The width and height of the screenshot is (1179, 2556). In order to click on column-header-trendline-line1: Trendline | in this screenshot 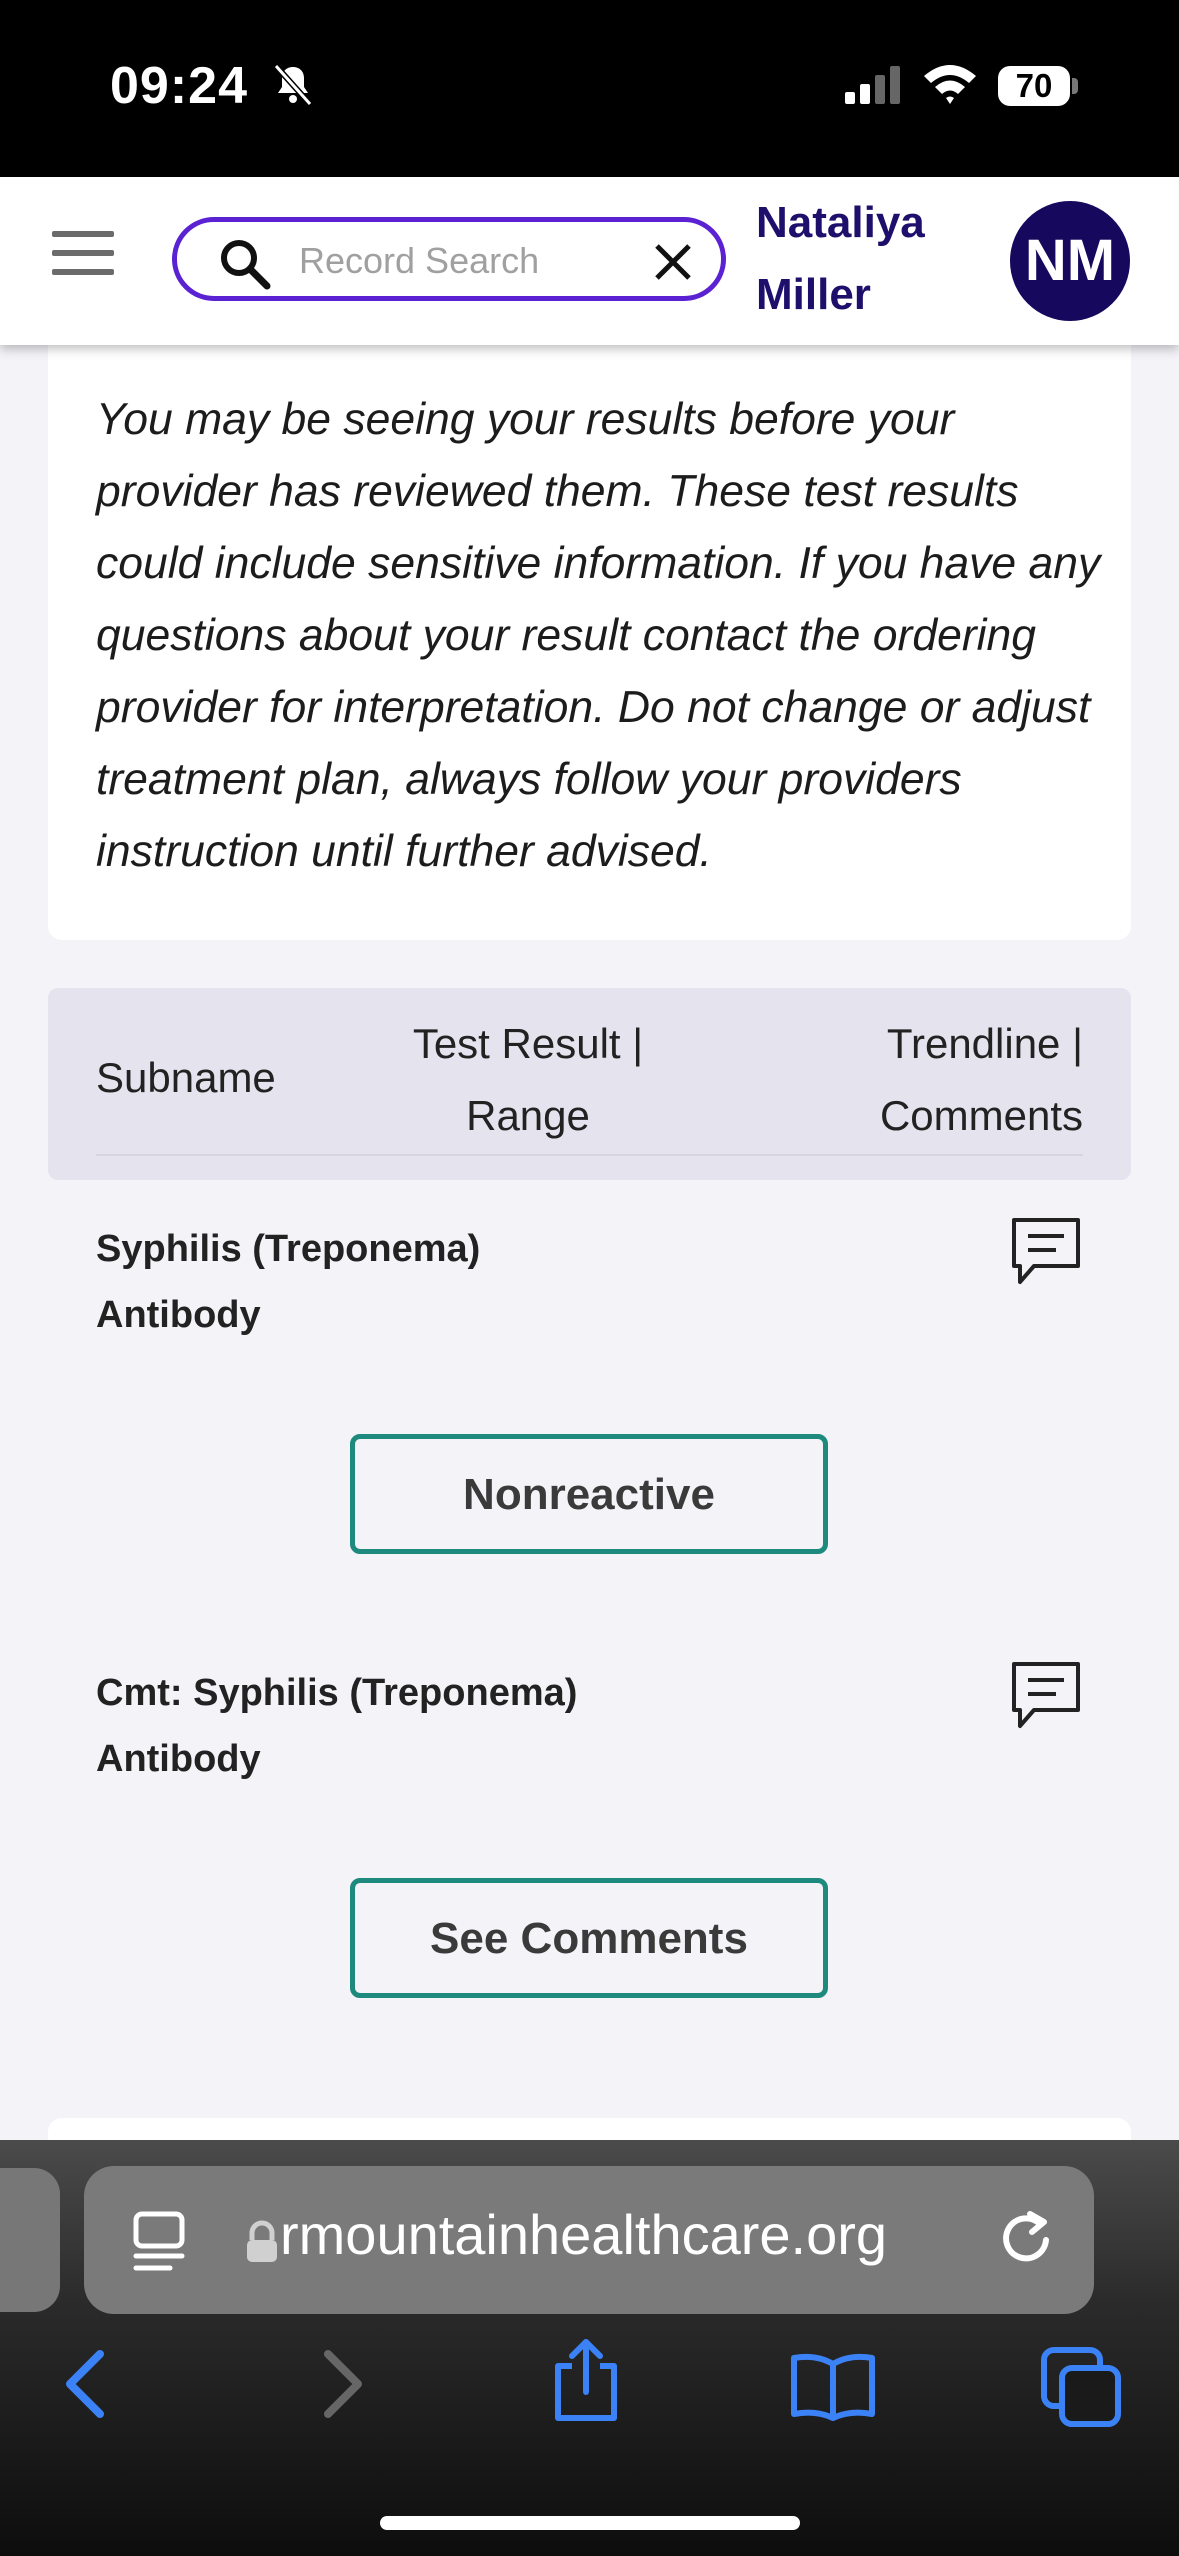, I will do `click(984, 1043)`.